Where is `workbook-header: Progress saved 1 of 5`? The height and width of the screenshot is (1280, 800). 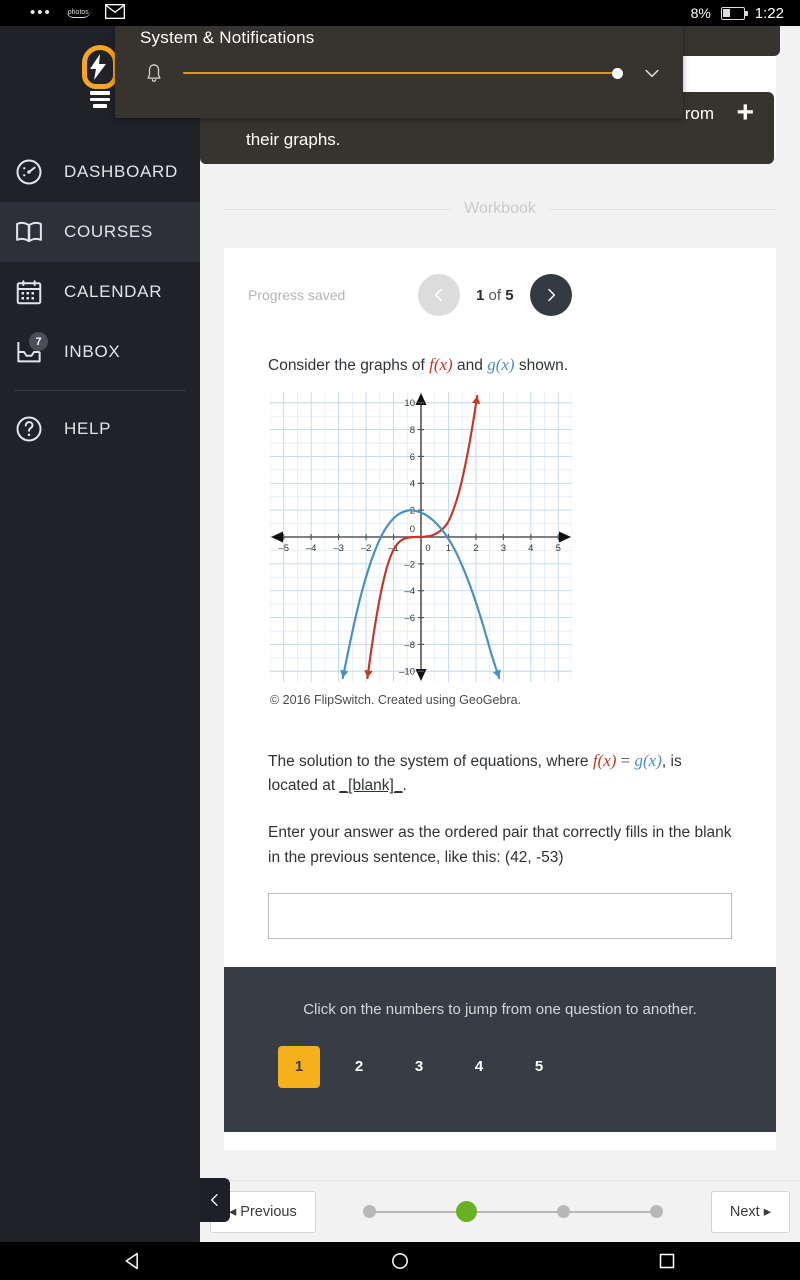
workbook-header: Progress saved 1 of 5 is located at coordinates (500, 293).